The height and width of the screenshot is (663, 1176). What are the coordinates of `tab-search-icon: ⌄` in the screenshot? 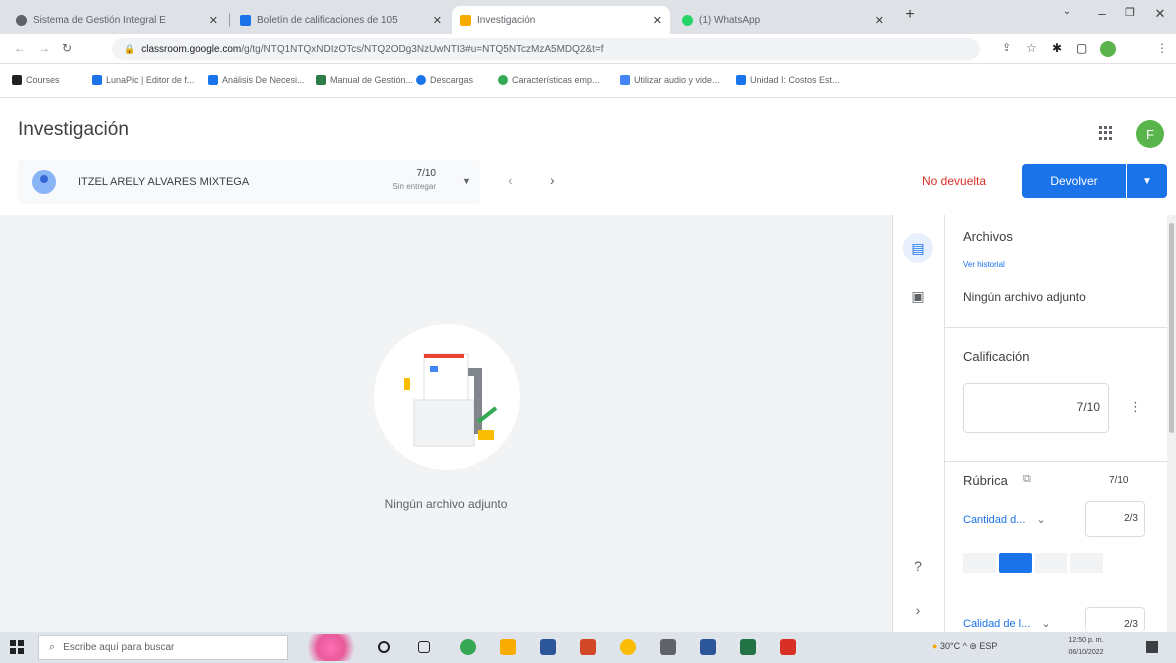 It's located at (1067, 11).